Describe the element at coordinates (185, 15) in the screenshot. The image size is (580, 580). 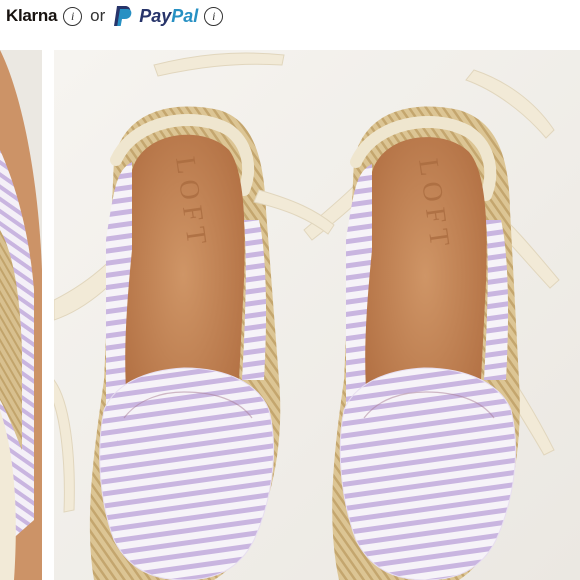
I see `paypal-text-pal: Pal` at that location.